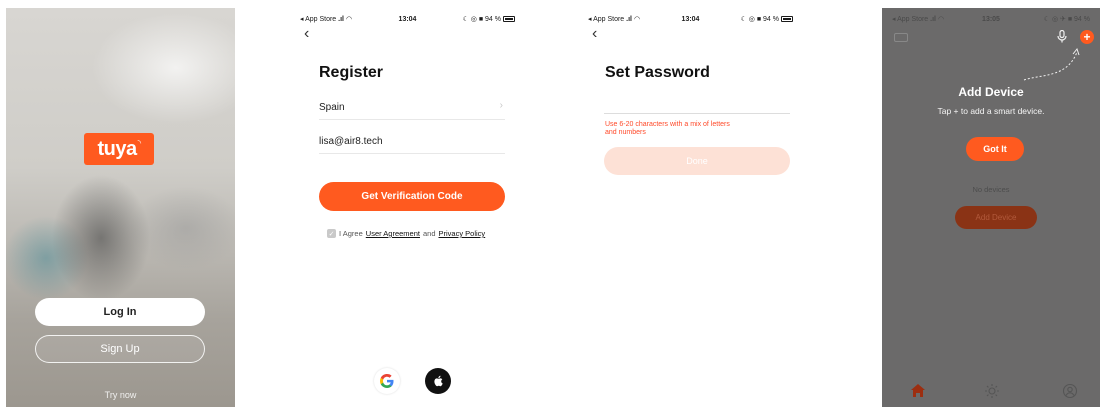 This screenshot has width=1103, height=407. I want to click on page-title: Register, so click(351, 72).